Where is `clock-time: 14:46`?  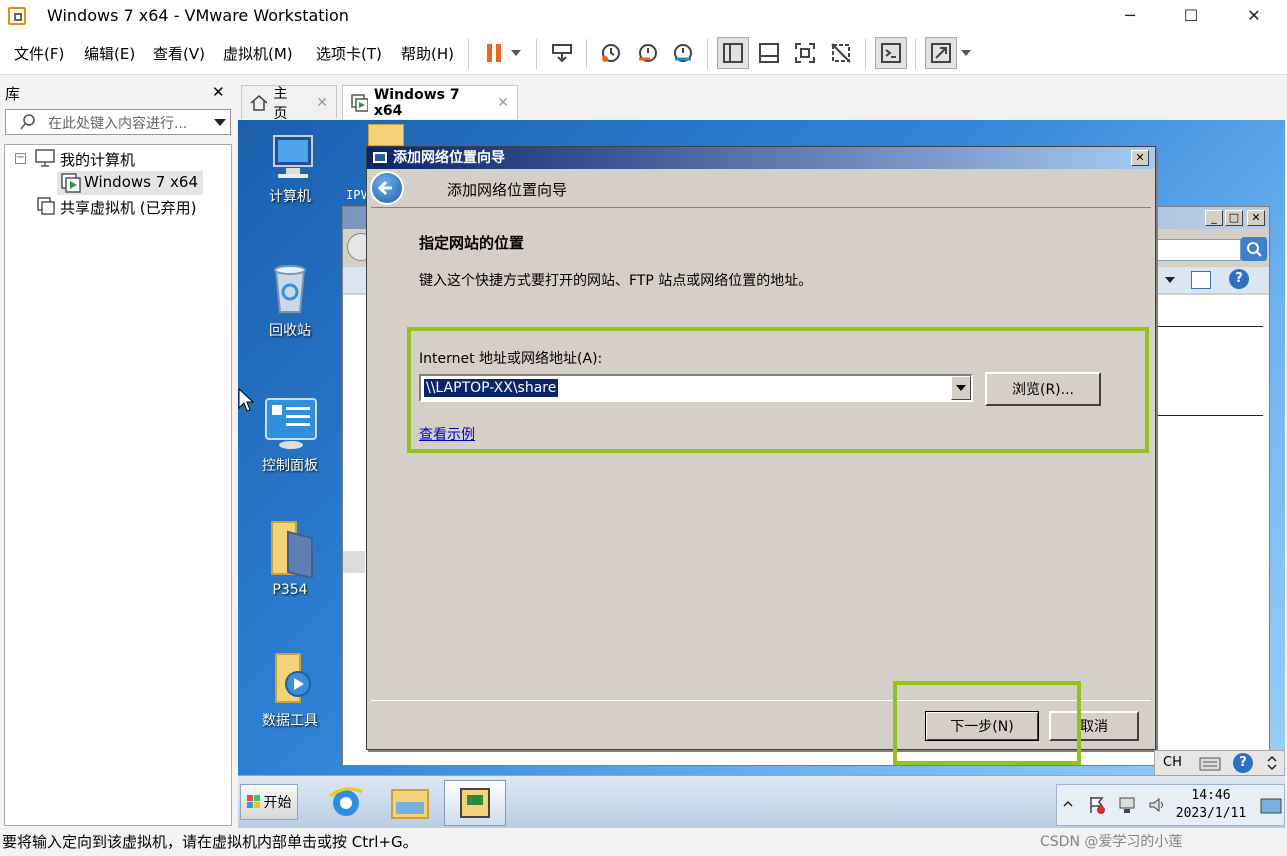 clock-time: 14:46 is located at coordinates (1211, 795).